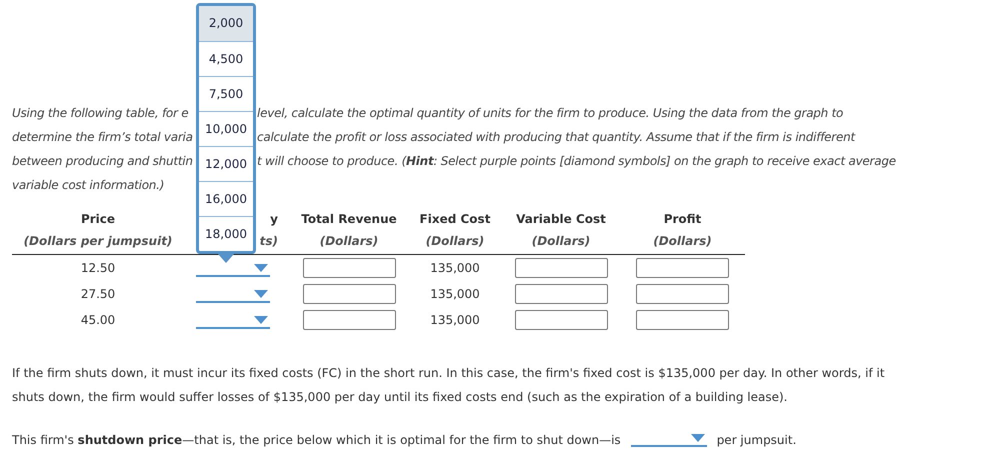 The image size is (986, 456). What do you see at coordinates (226, 93) in the screenshot?
I see `dropdown-option: 7,500` at bounding box center [226, 93].